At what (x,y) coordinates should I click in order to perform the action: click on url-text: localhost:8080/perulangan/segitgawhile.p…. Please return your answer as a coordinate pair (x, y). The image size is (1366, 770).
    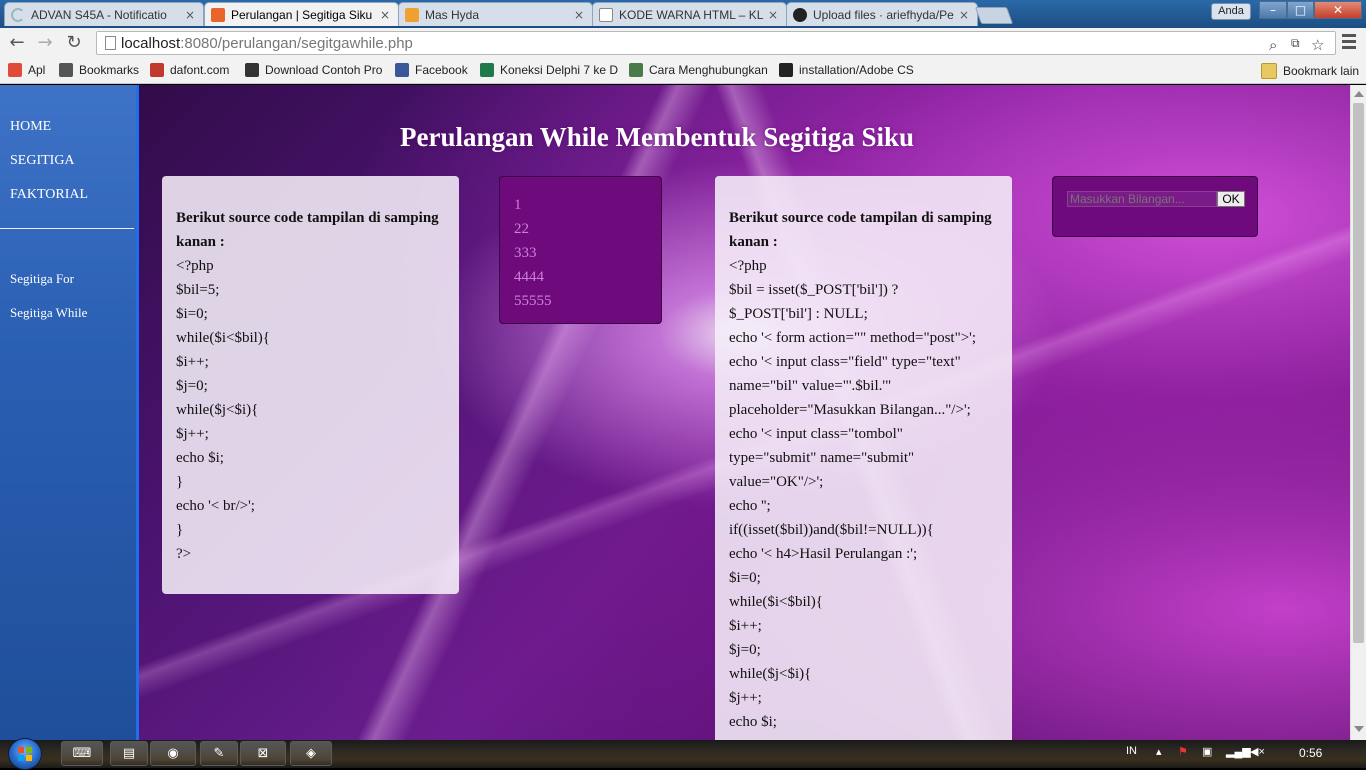
    Looking at the image, I should click on (267, 43).